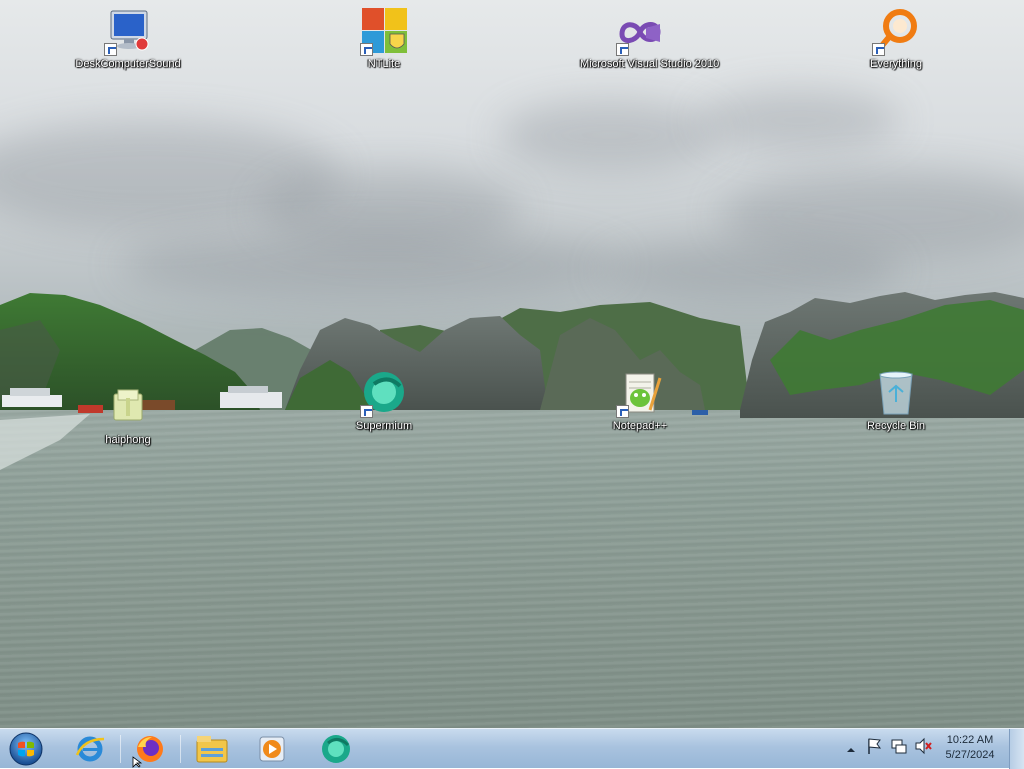 The height and width of the screenshot is (769, 1024). I want to click on network-icon, so click(899, 746).